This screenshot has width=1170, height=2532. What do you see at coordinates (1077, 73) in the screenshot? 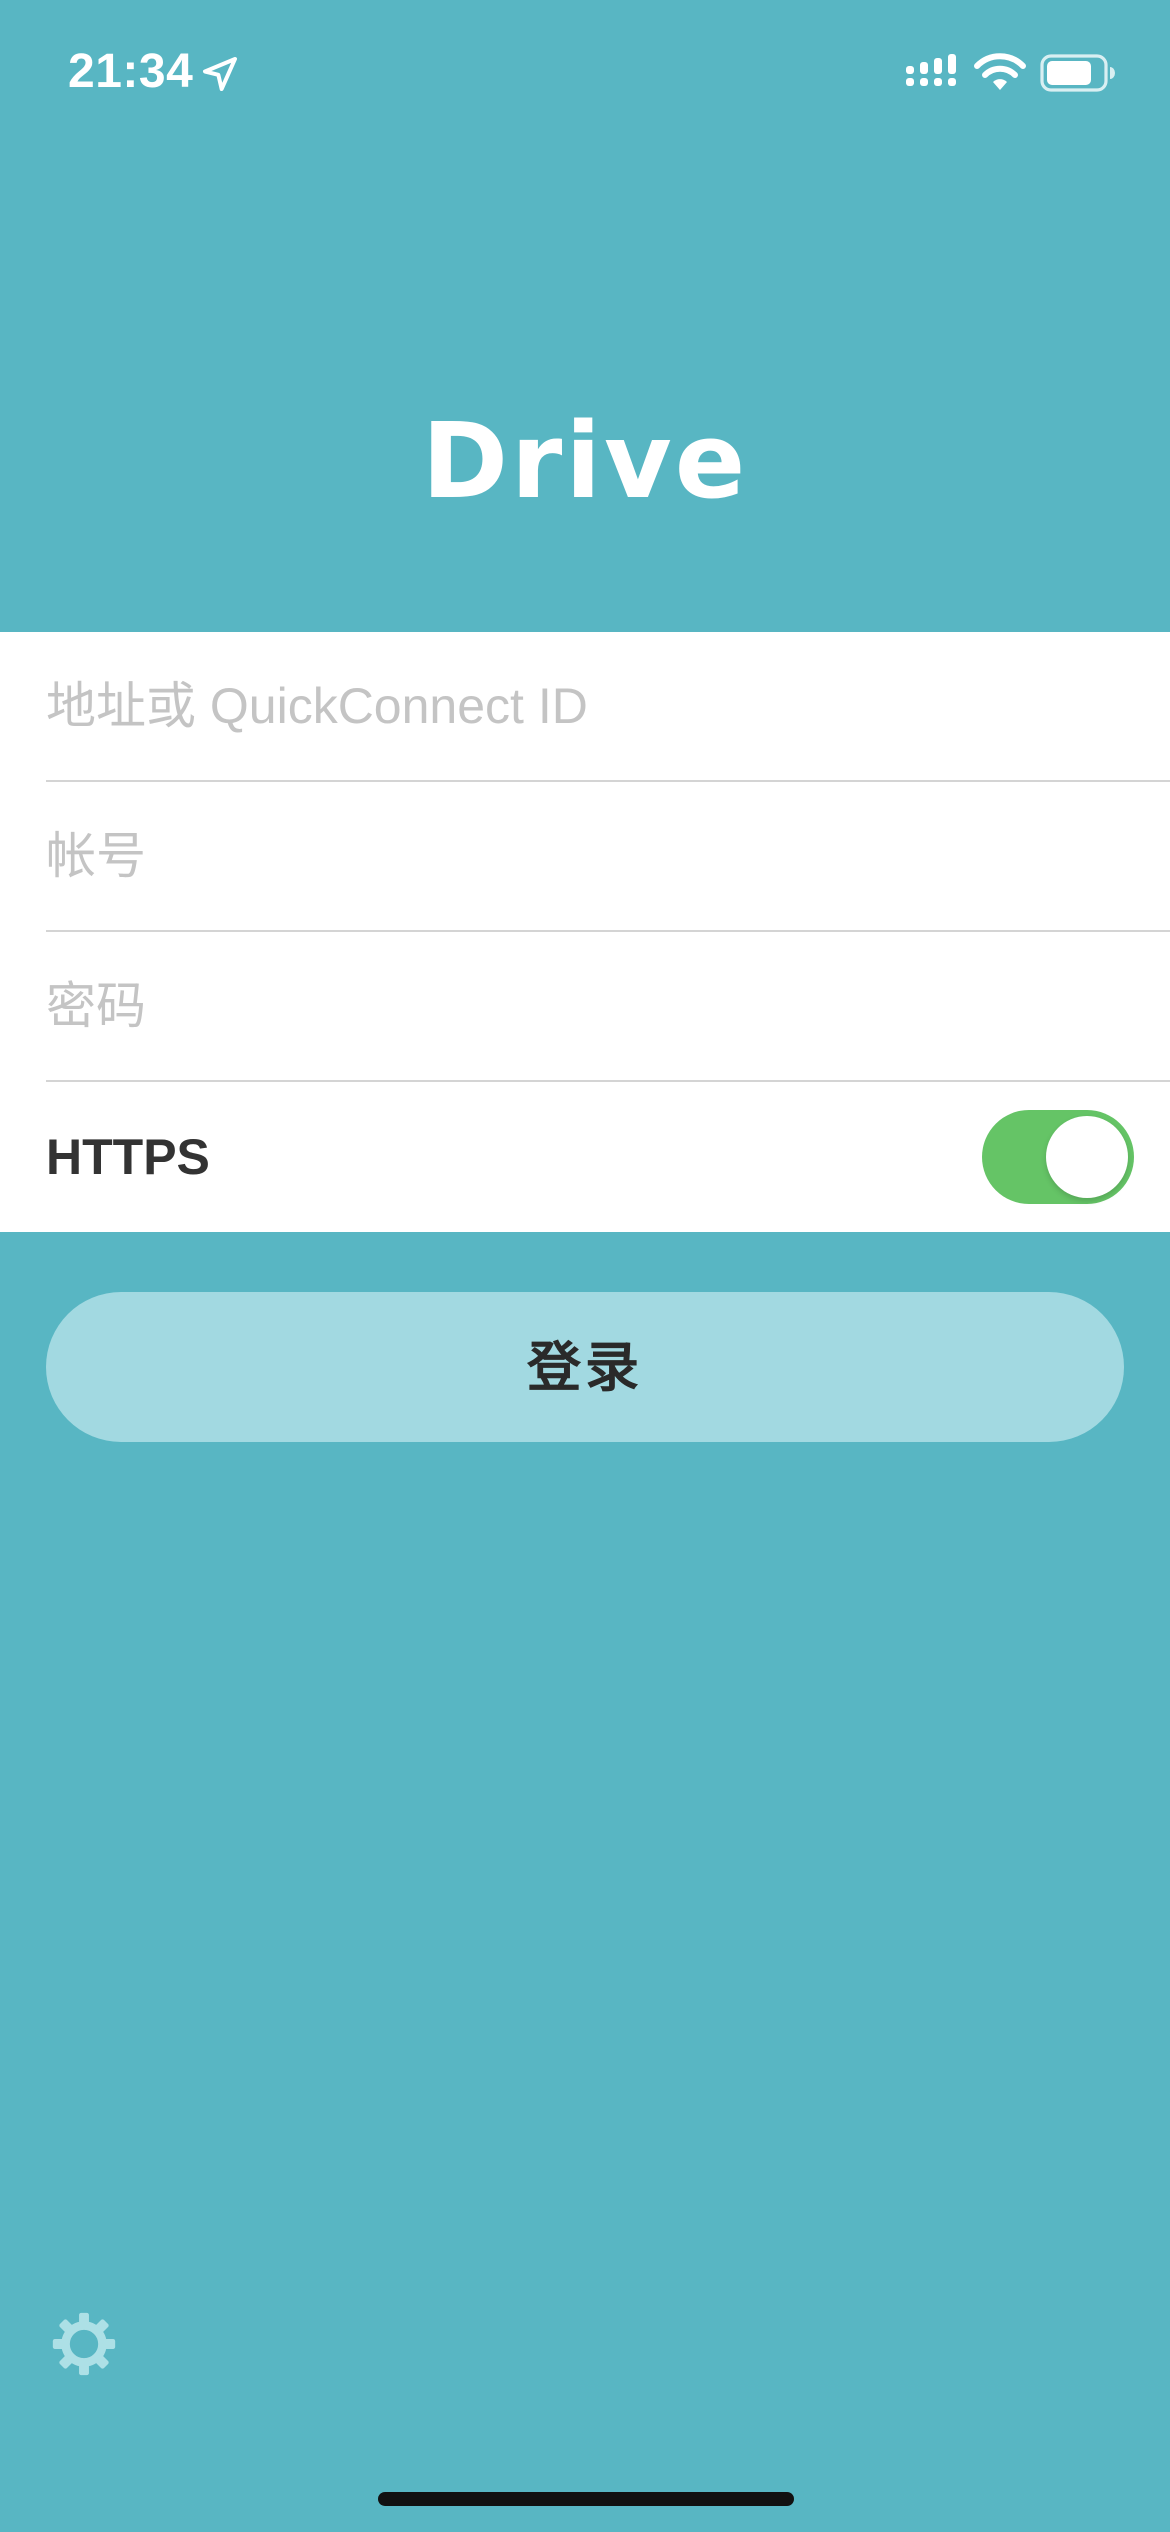
I see `battery-icon` at bounding box center [1077, 73].